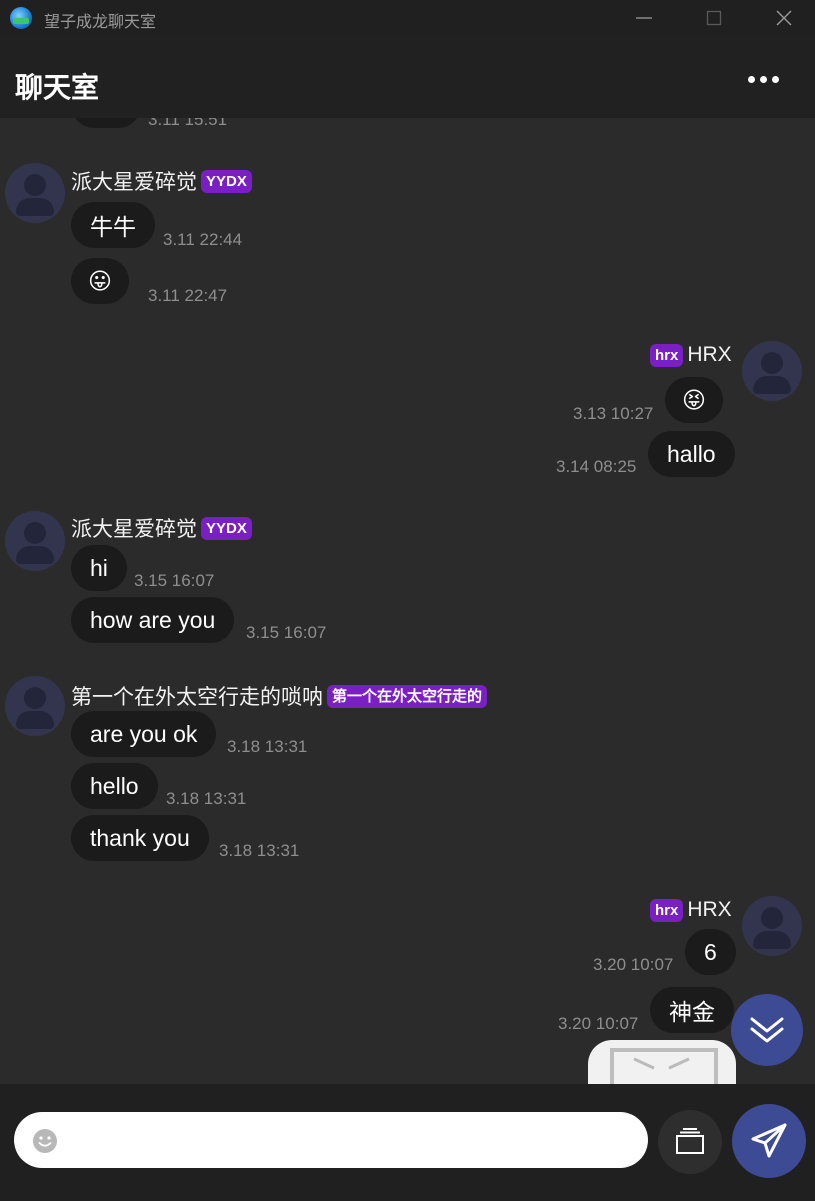  I want to click on send-button, so click(769, 1141).